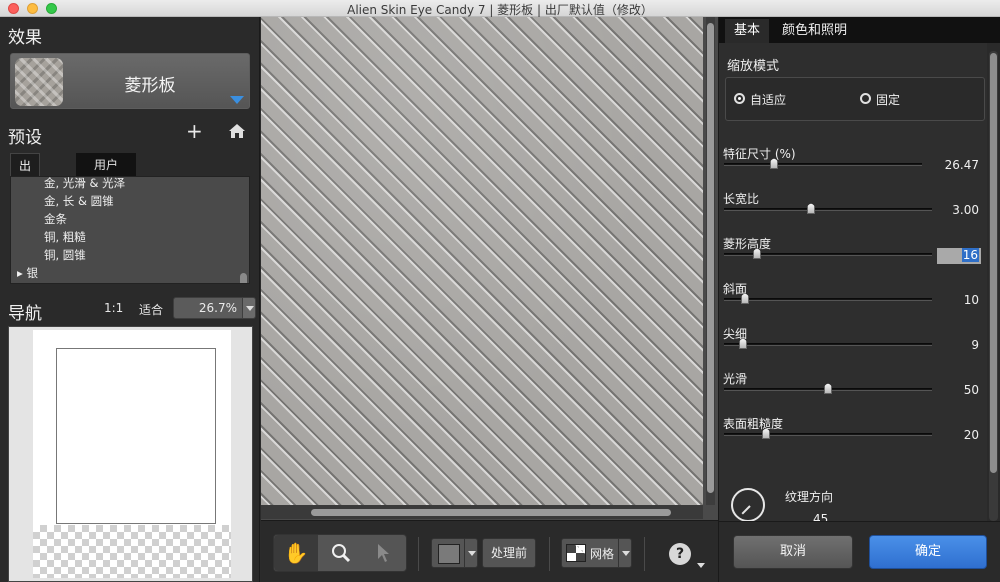  I want to click on tab-user-presets: 用户, so click(106, 165).